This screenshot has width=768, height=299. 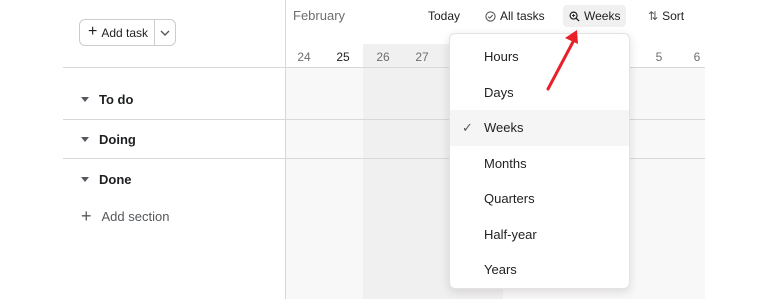 What do you see at coordinates (653, 16) in the screenshot?
I see `sort-arrows-icon: ⇅` at bounding box center [653, 16].